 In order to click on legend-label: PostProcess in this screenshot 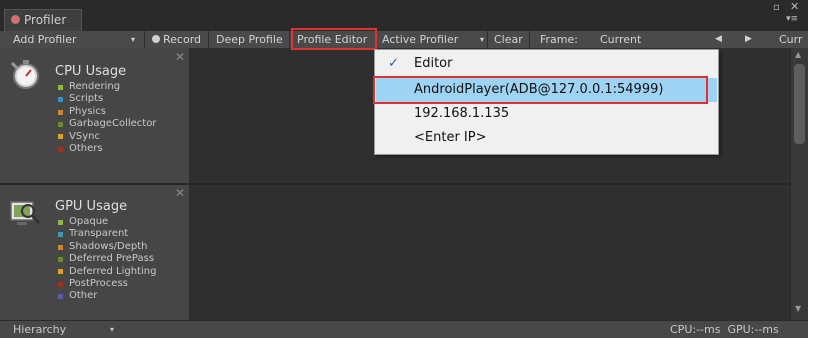, I will do `click(98, 284)`.